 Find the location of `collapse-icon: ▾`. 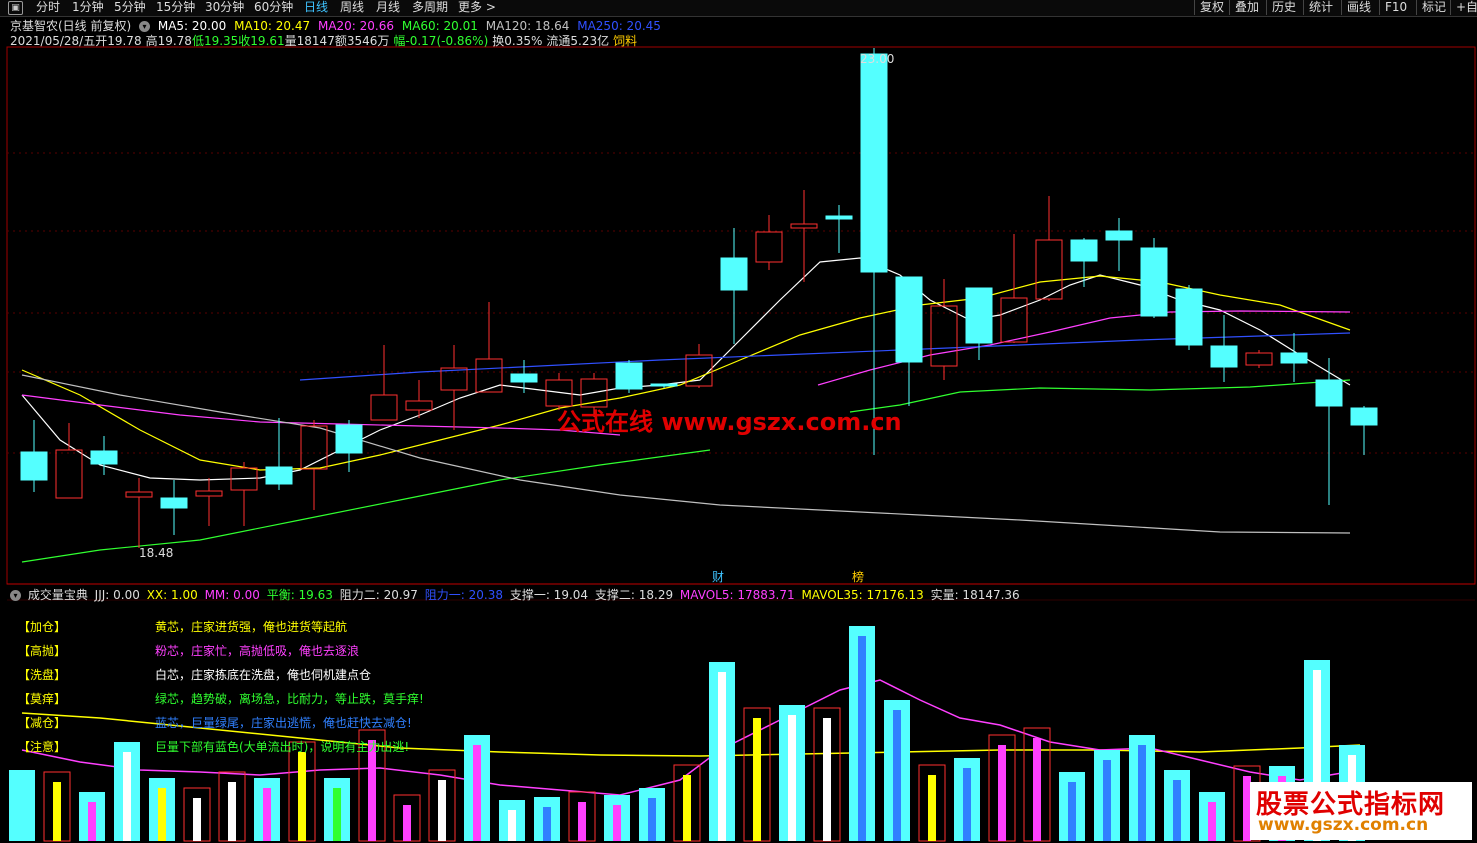

collapse-icon: ▾ is located at coordinates (145, 26).